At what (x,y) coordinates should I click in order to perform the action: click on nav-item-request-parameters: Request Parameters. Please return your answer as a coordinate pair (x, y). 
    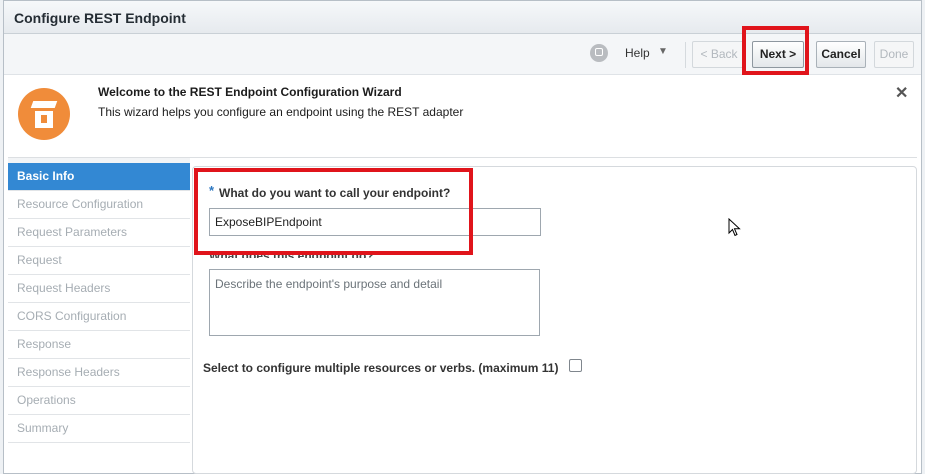
    Looking at the image, I should click on (99, 233).